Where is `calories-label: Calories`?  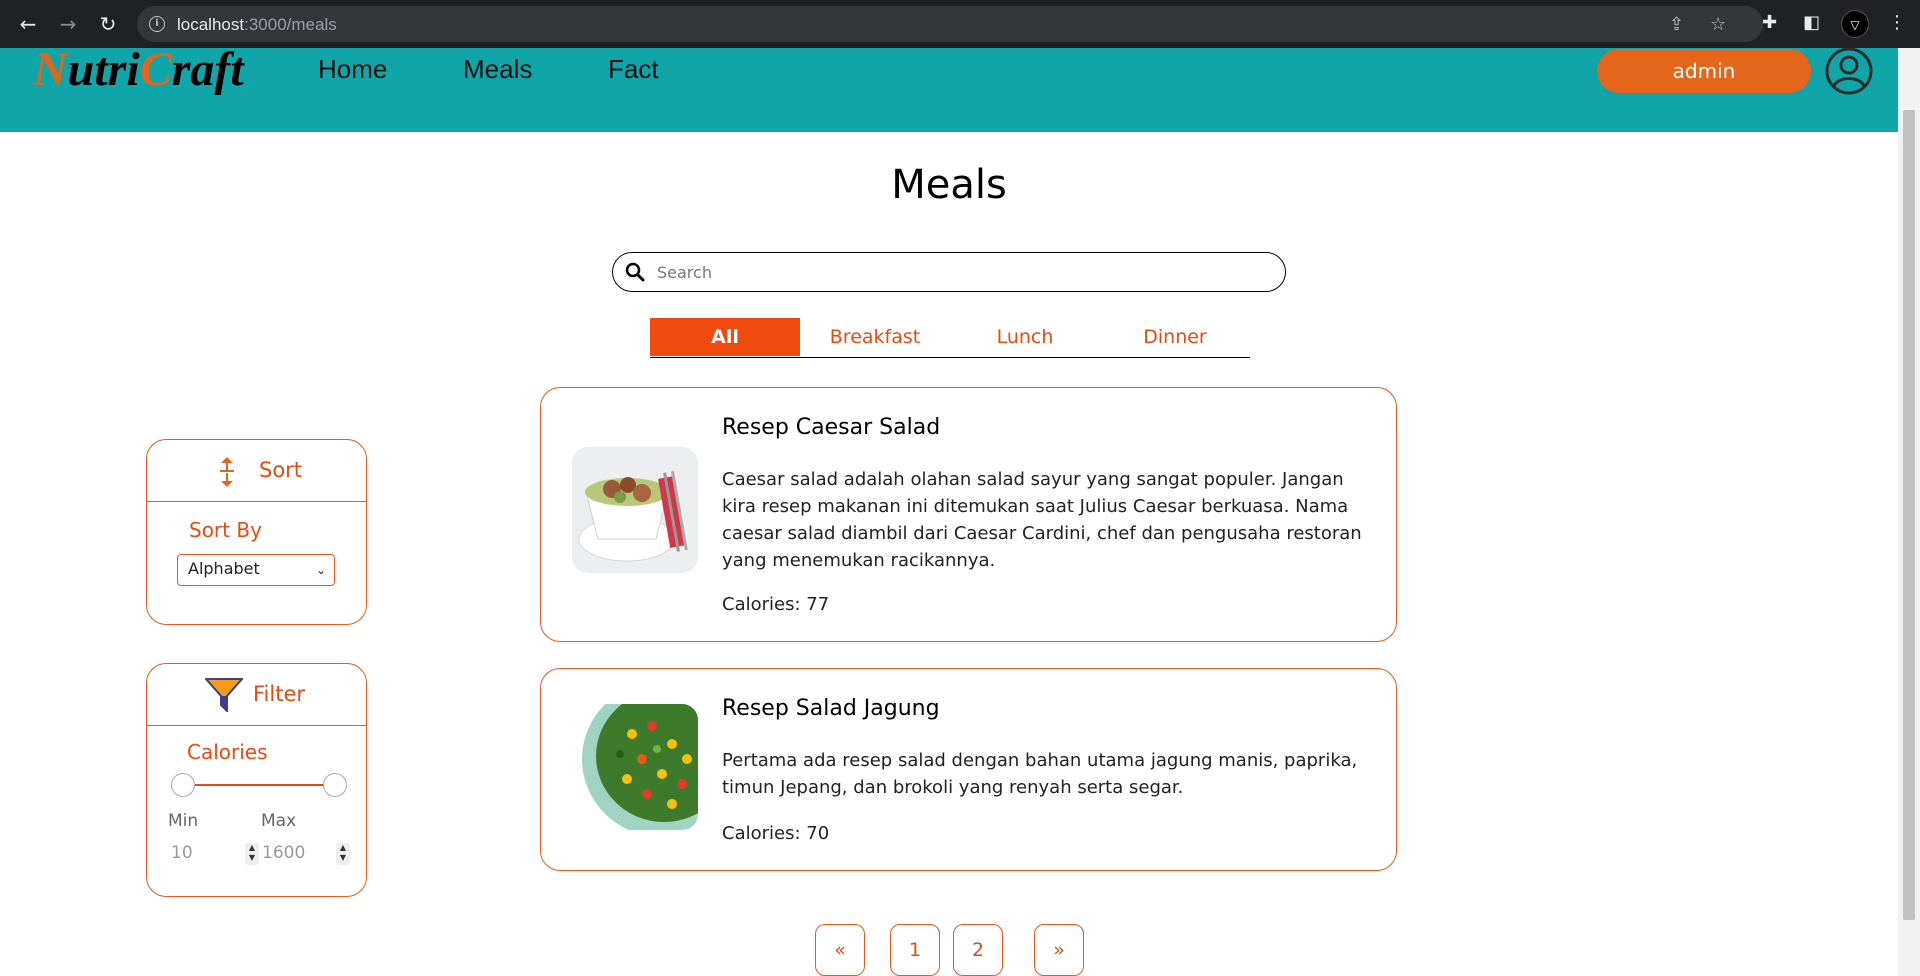
calories-label: Calories is located at coordinates (227, 752).